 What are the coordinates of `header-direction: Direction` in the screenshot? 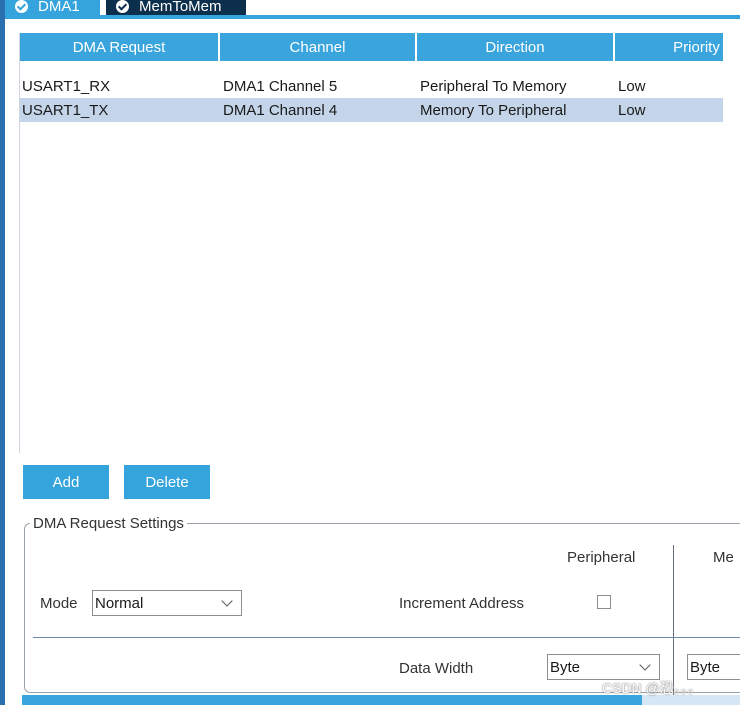 It's located at (516, 47).